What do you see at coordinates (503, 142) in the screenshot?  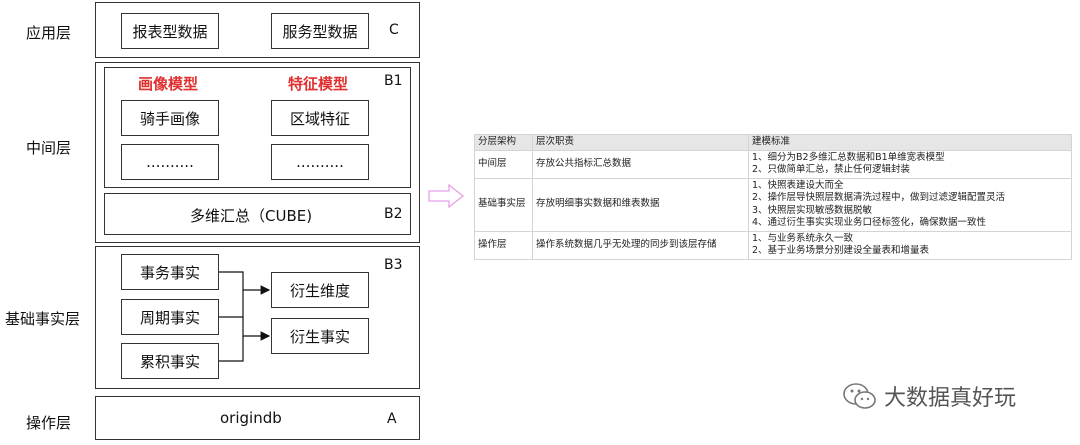 I see `header-layer: 分层架构` at bounding box center [503, 142].